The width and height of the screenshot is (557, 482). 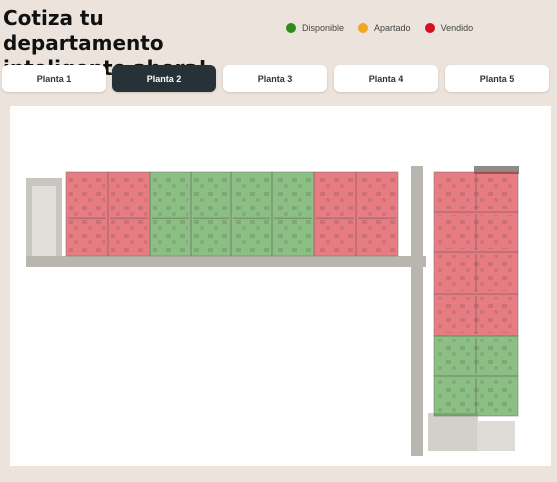 What do you see at coordinates (323, 28) in the screenshot?
I see `legend-label: Disponible` at bounding box center [323, 28].